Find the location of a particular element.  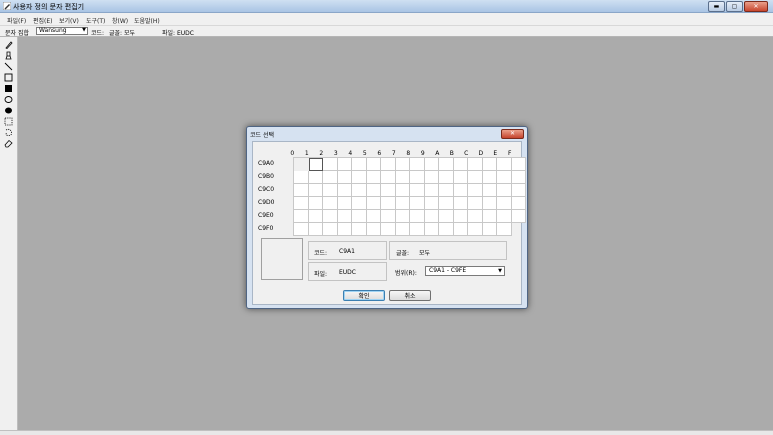

hollow-rectangle-icon is located at coordinates (8, 77).